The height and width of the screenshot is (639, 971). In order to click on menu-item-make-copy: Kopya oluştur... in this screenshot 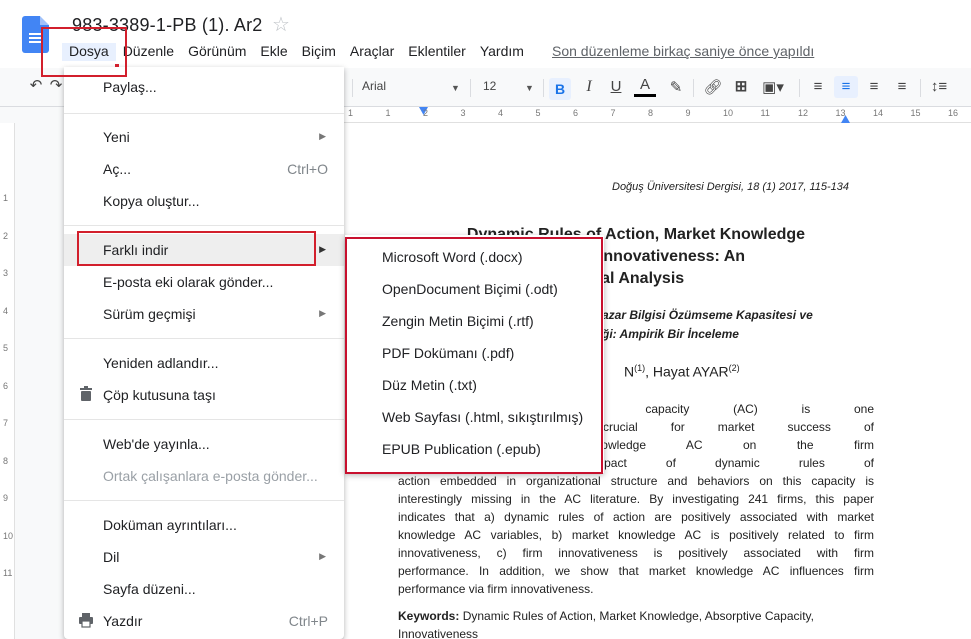, I will do `click(204, 201)`.